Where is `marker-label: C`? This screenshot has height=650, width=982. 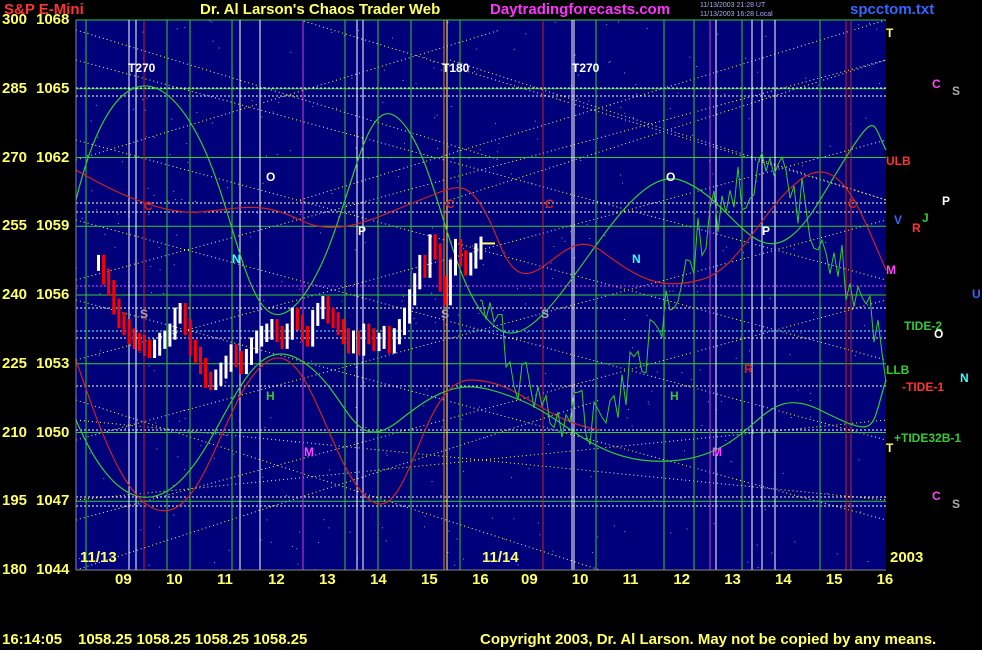 marker-label: C is located at coordinates (852, 204).